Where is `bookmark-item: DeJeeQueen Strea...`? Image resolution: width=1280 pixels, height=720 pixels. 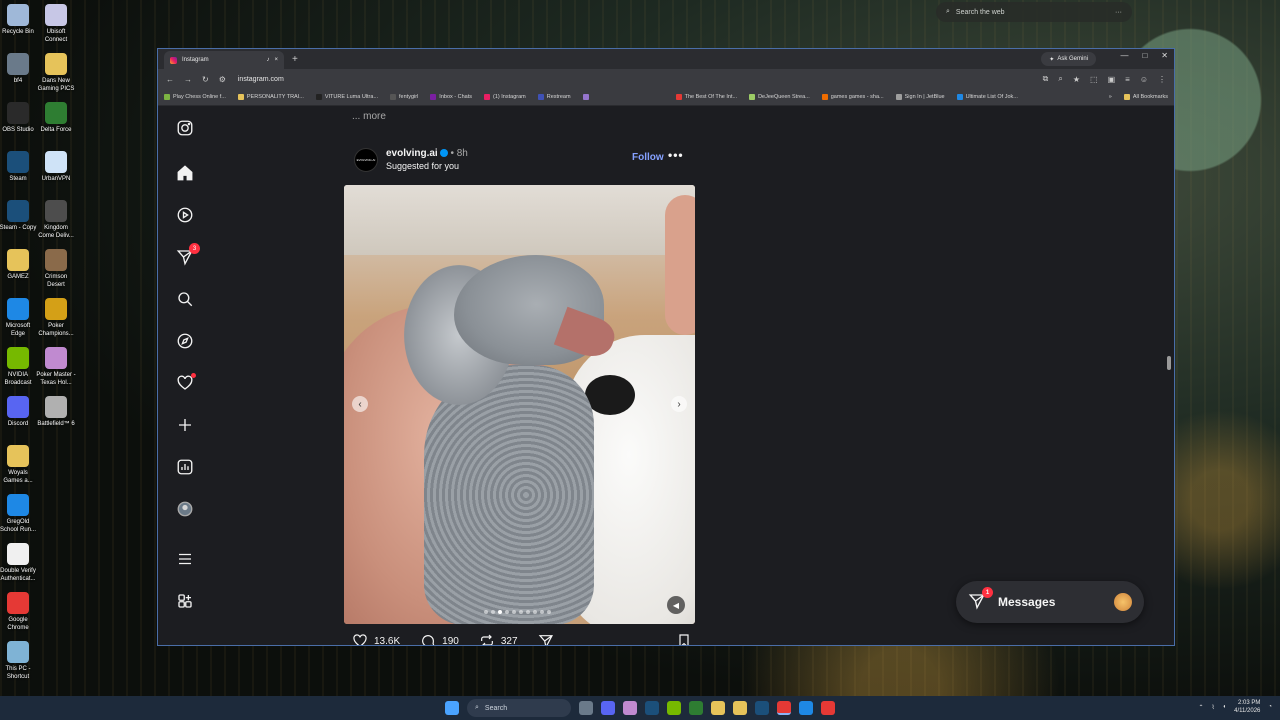
bookmark-item: DeJeeQueen Strea... is located at coordinates (779, 97).